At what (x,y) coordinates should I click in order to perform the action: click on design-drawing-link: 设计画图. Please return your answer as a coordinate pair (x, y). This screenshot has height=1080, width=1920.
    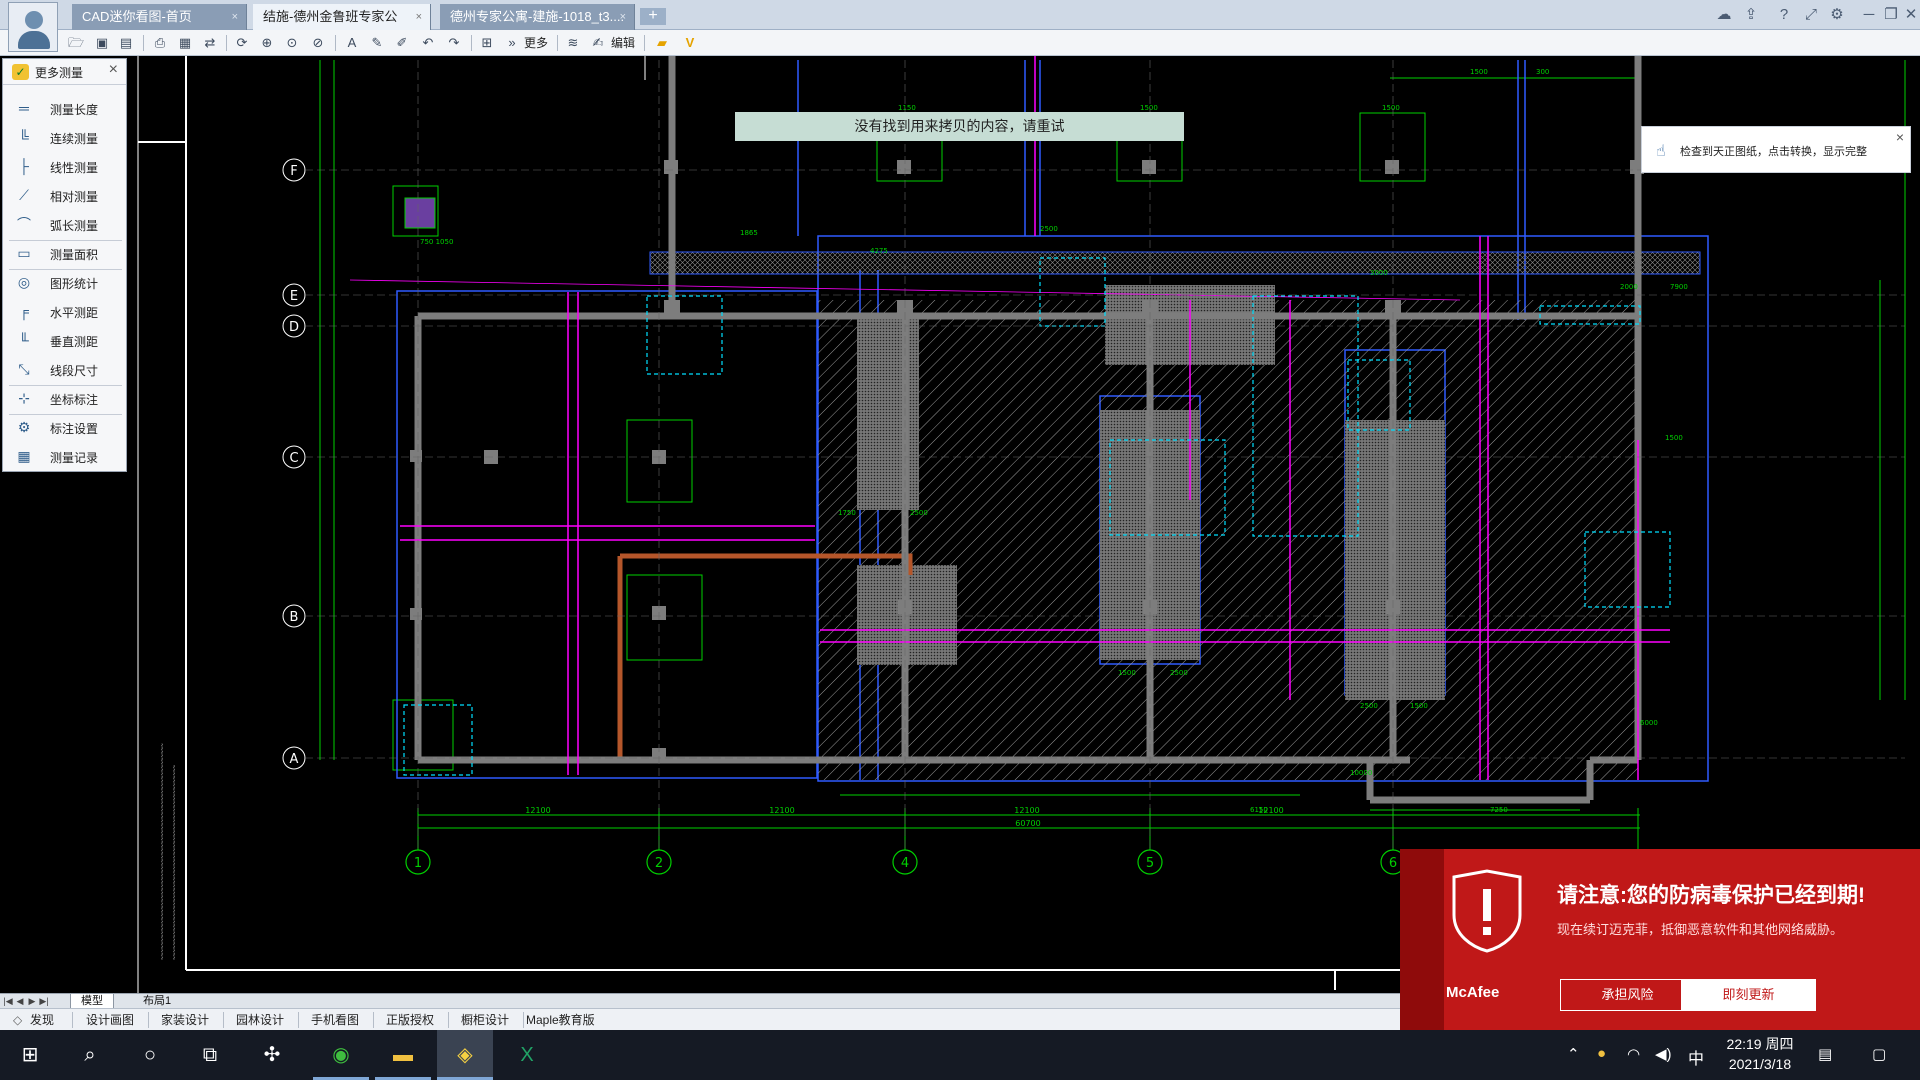
    Looking at the image, I should click on (110, 1020).